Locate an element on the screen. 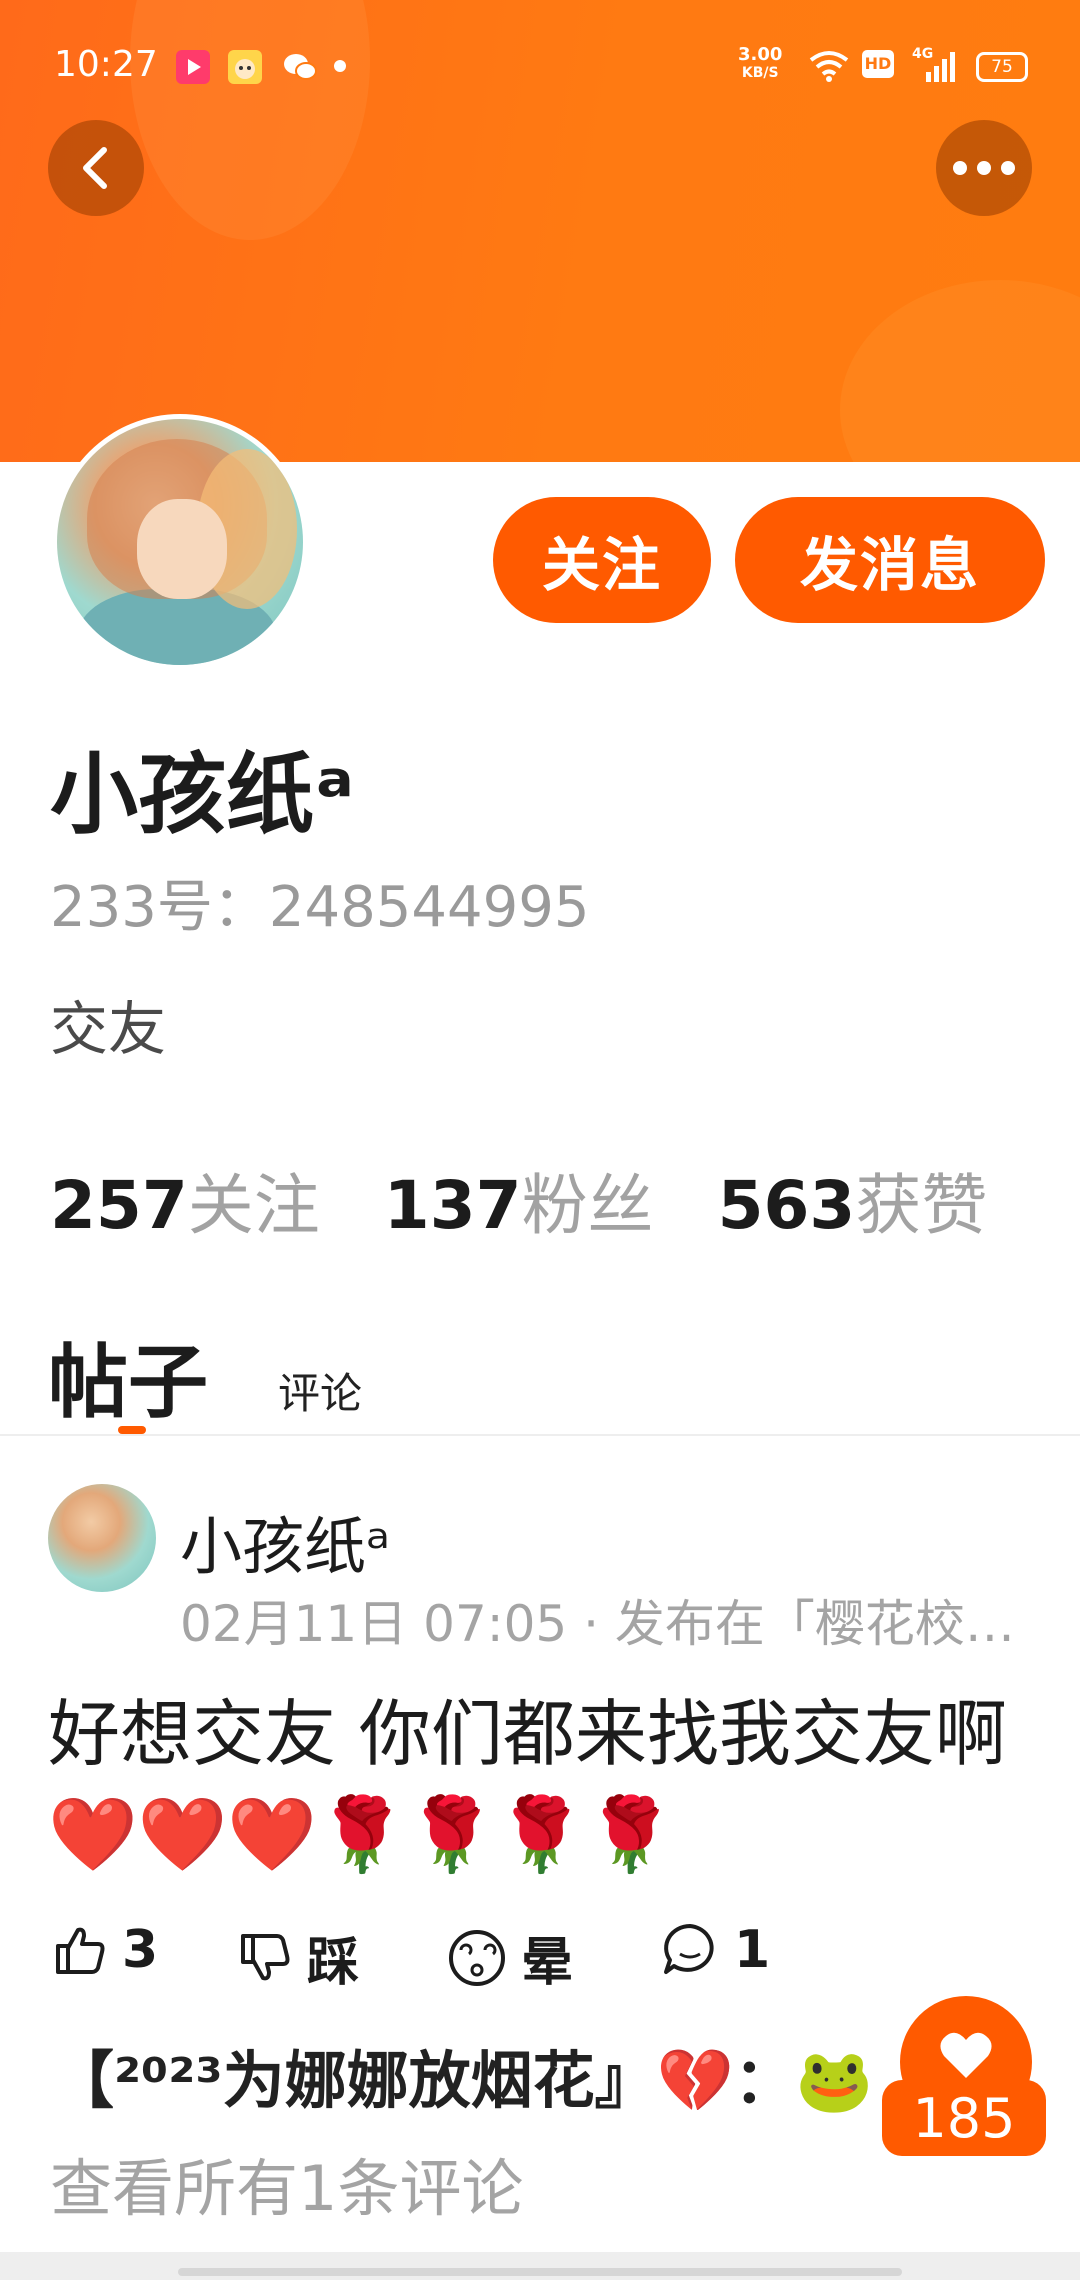 This screenshot has height=2280, width=1080. more-horizontal-icon is located at coordinates (984, 168).